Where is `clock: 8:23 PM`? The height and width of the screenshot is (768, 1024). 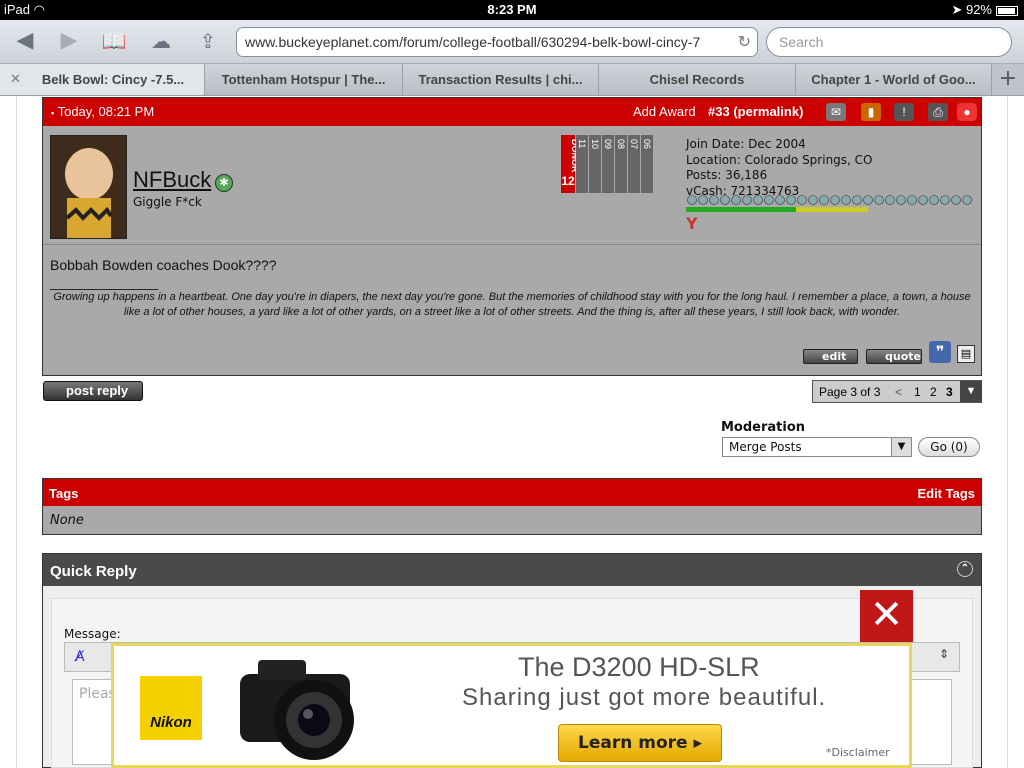
clock: 8:23 PM is located at coordinates (512, 9).